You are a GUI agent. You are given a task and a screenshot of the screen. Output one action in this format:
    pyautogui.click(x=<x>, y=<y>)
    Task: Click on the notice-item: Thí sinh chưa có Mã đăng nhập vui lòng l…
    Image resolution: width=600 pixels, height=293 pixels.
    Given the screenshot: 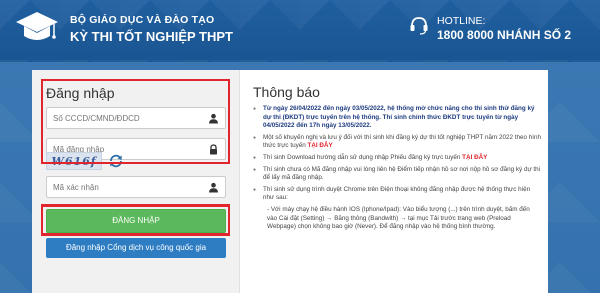 What is the action you would take?
    pyautogui.click(x=397, y=174)
    